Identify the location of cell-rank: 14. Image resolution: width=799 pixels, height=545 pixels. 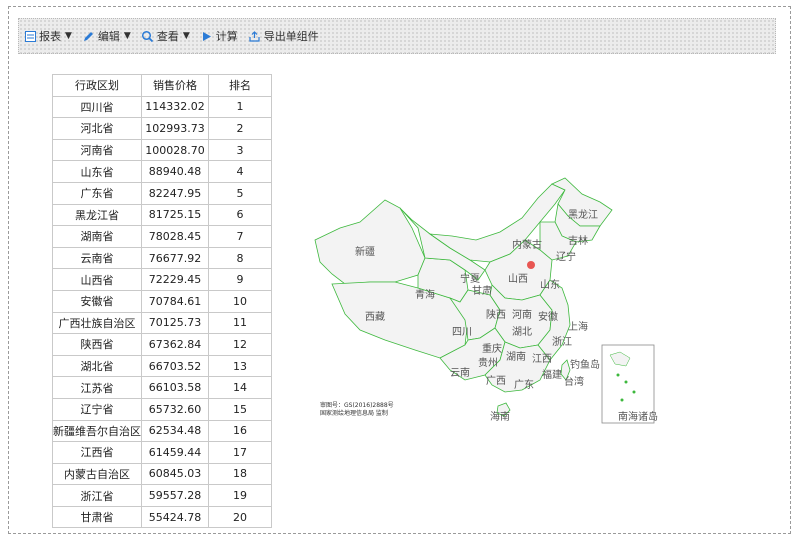
(240, 387).